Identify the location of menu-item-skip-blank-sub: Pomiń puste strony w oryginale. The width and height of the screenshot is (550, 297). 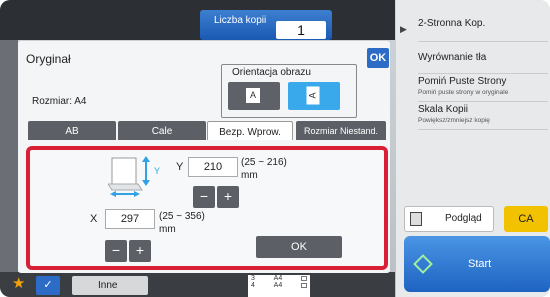
(463, 92).